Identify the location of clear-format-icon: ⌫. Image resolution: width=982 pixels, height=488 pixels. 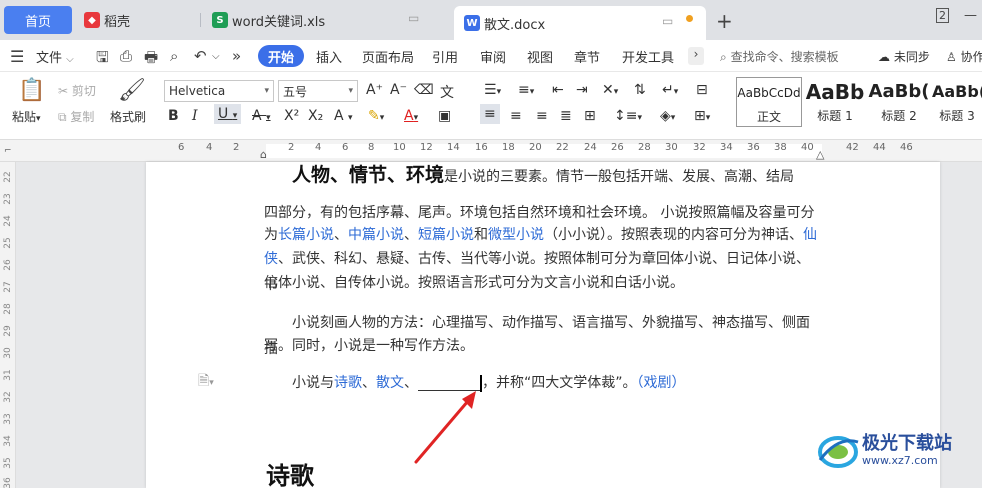
(424, 90).